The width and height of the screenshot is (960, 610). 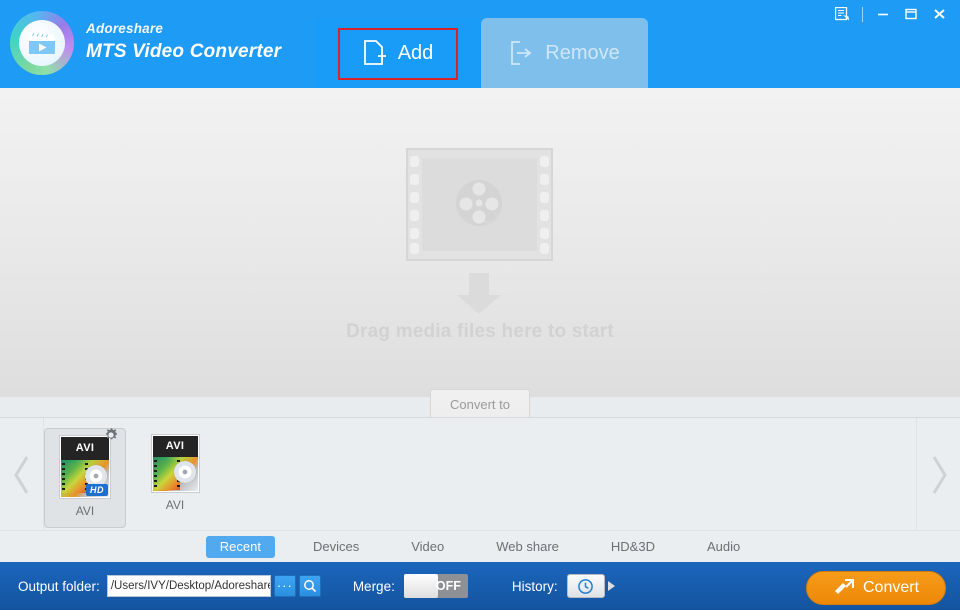 I want to click on tab-recent: Recent, so click(x=240, y=546).